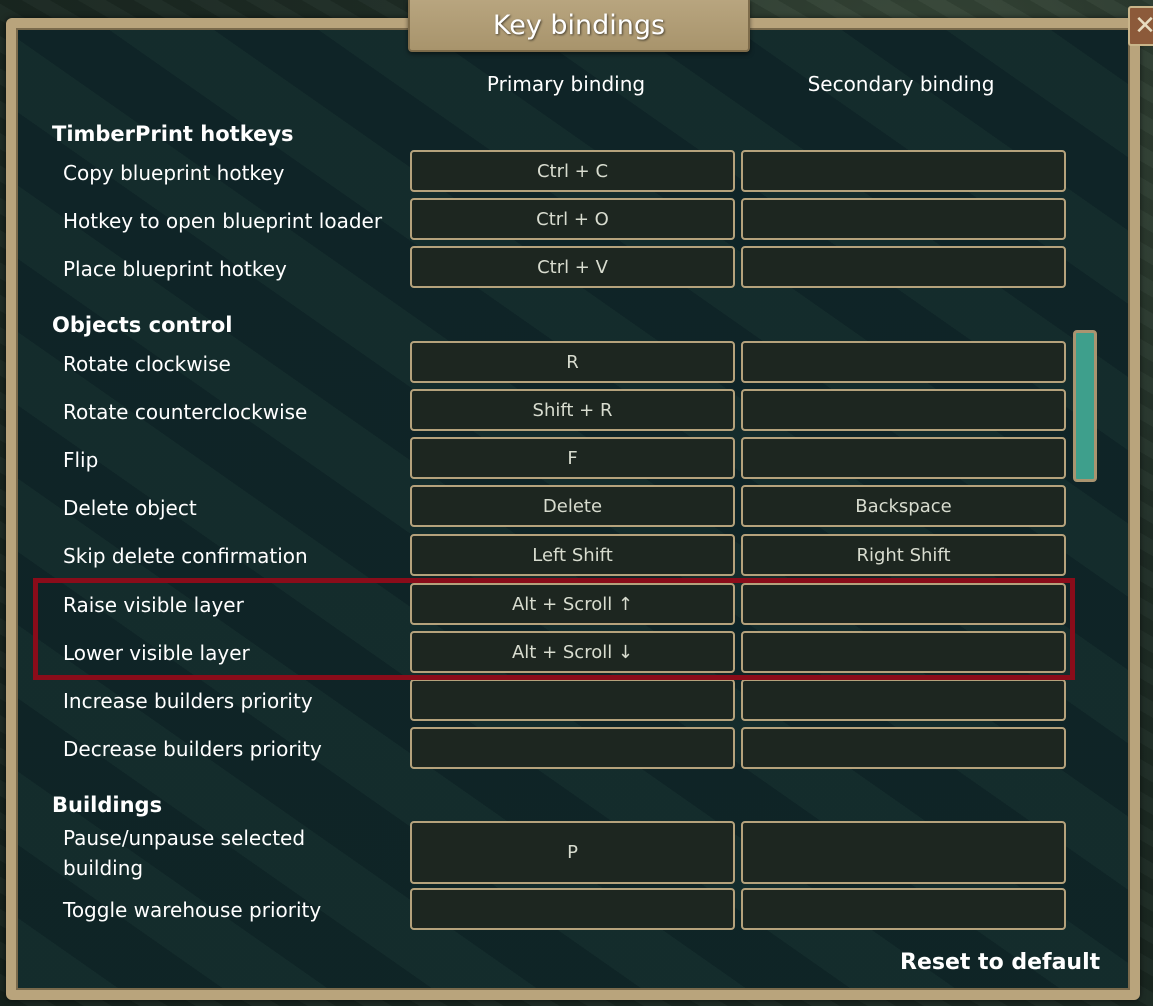 The width and height of the screenshot is (1153, 1006). I want to click on reset-to-default-button: Reset to default, so click(1000, 962).